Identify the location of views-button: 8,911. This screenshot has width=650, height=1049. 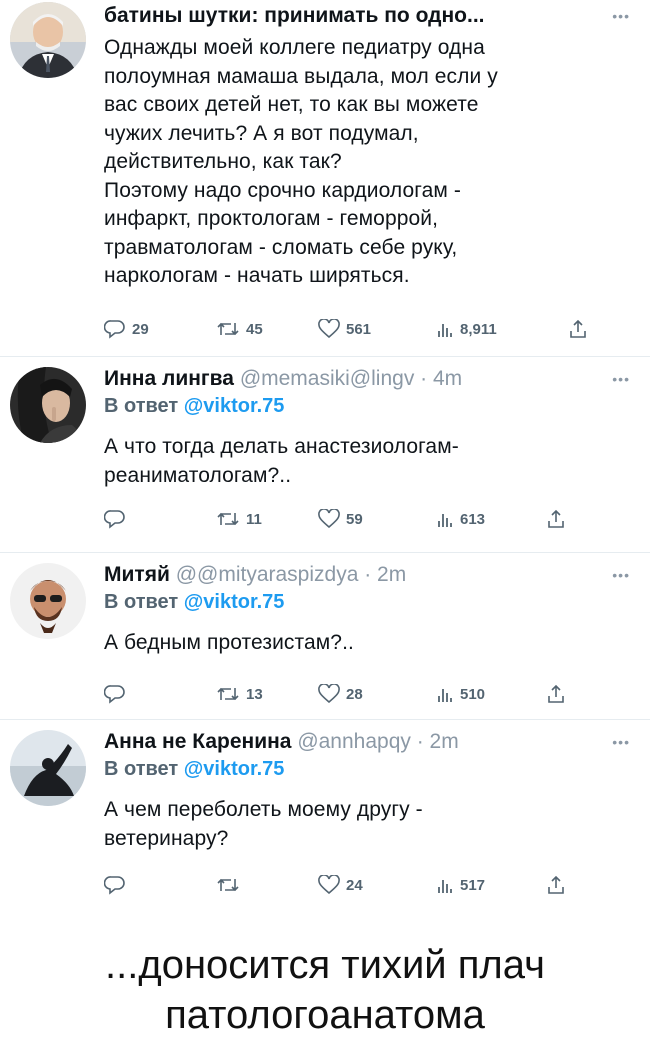
(466, 329).